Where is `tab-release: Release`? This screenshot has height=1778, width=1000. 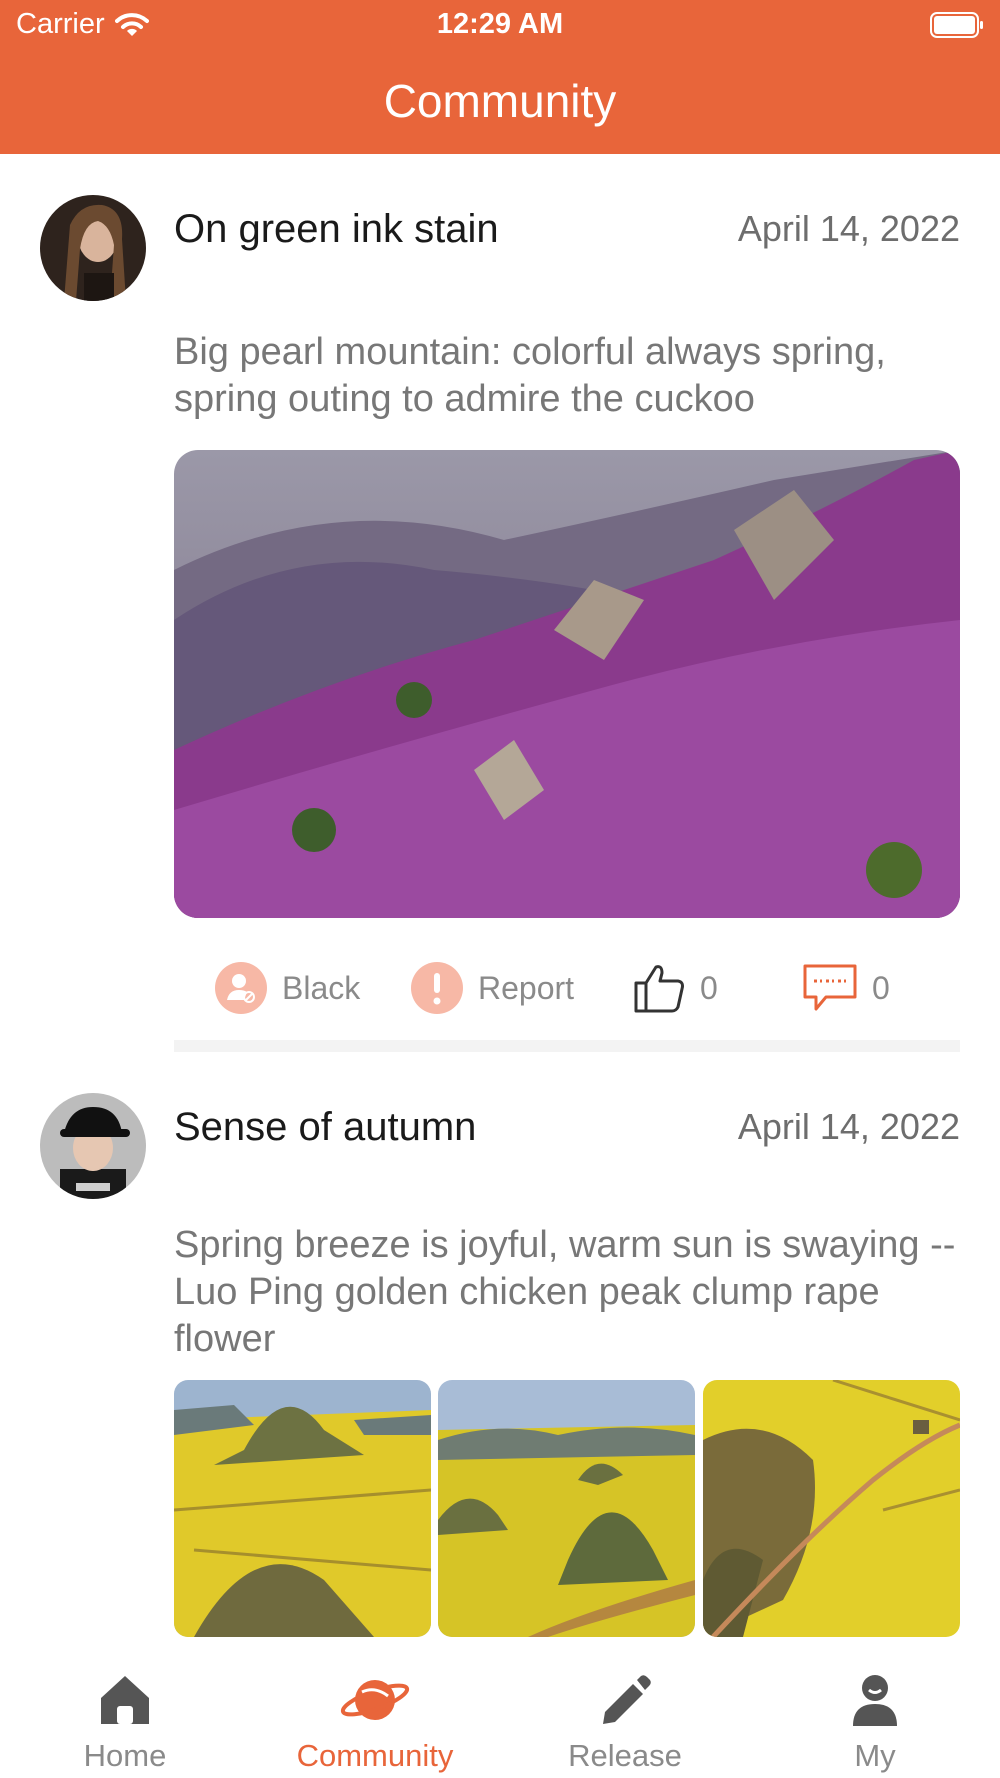
tab-release: Release is located at coordinates (625, 1716).